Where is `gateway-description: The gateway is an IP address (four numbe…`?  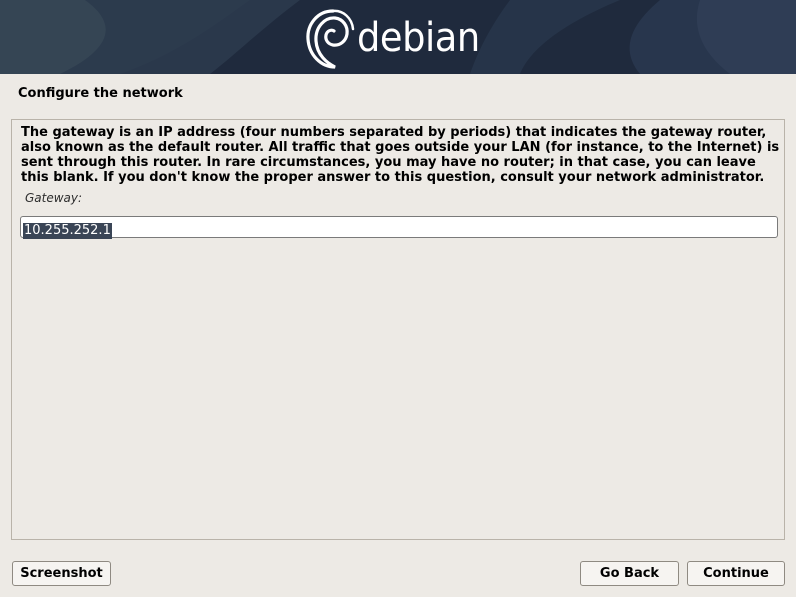
gateway-description: The gateway is an IP address (four numbe… is located at coordinates (400, 155).